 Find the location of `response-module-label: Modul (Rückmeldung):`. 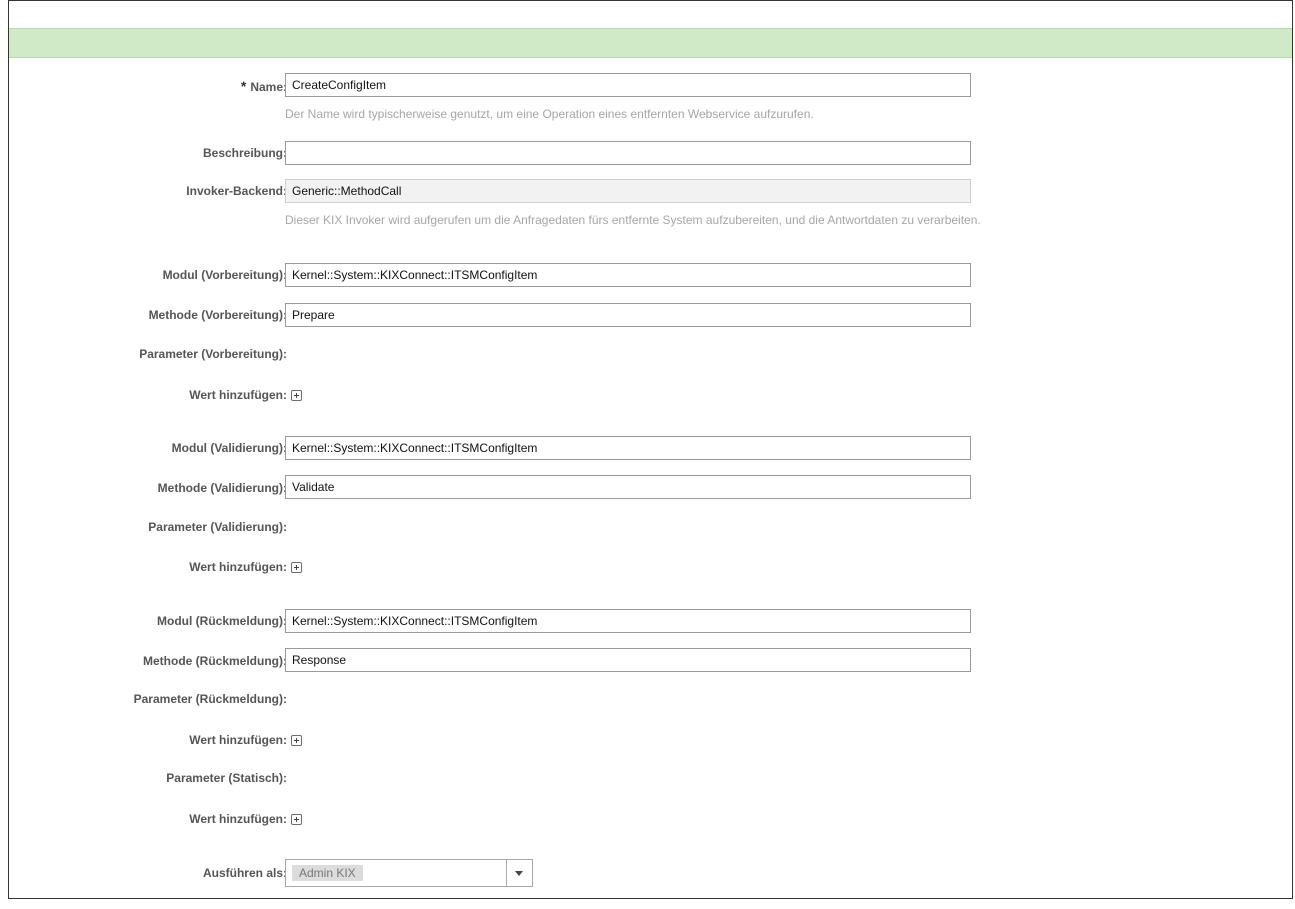

response-module-label: Modul (Rückmeldung): is located at coordinates (222, 621).